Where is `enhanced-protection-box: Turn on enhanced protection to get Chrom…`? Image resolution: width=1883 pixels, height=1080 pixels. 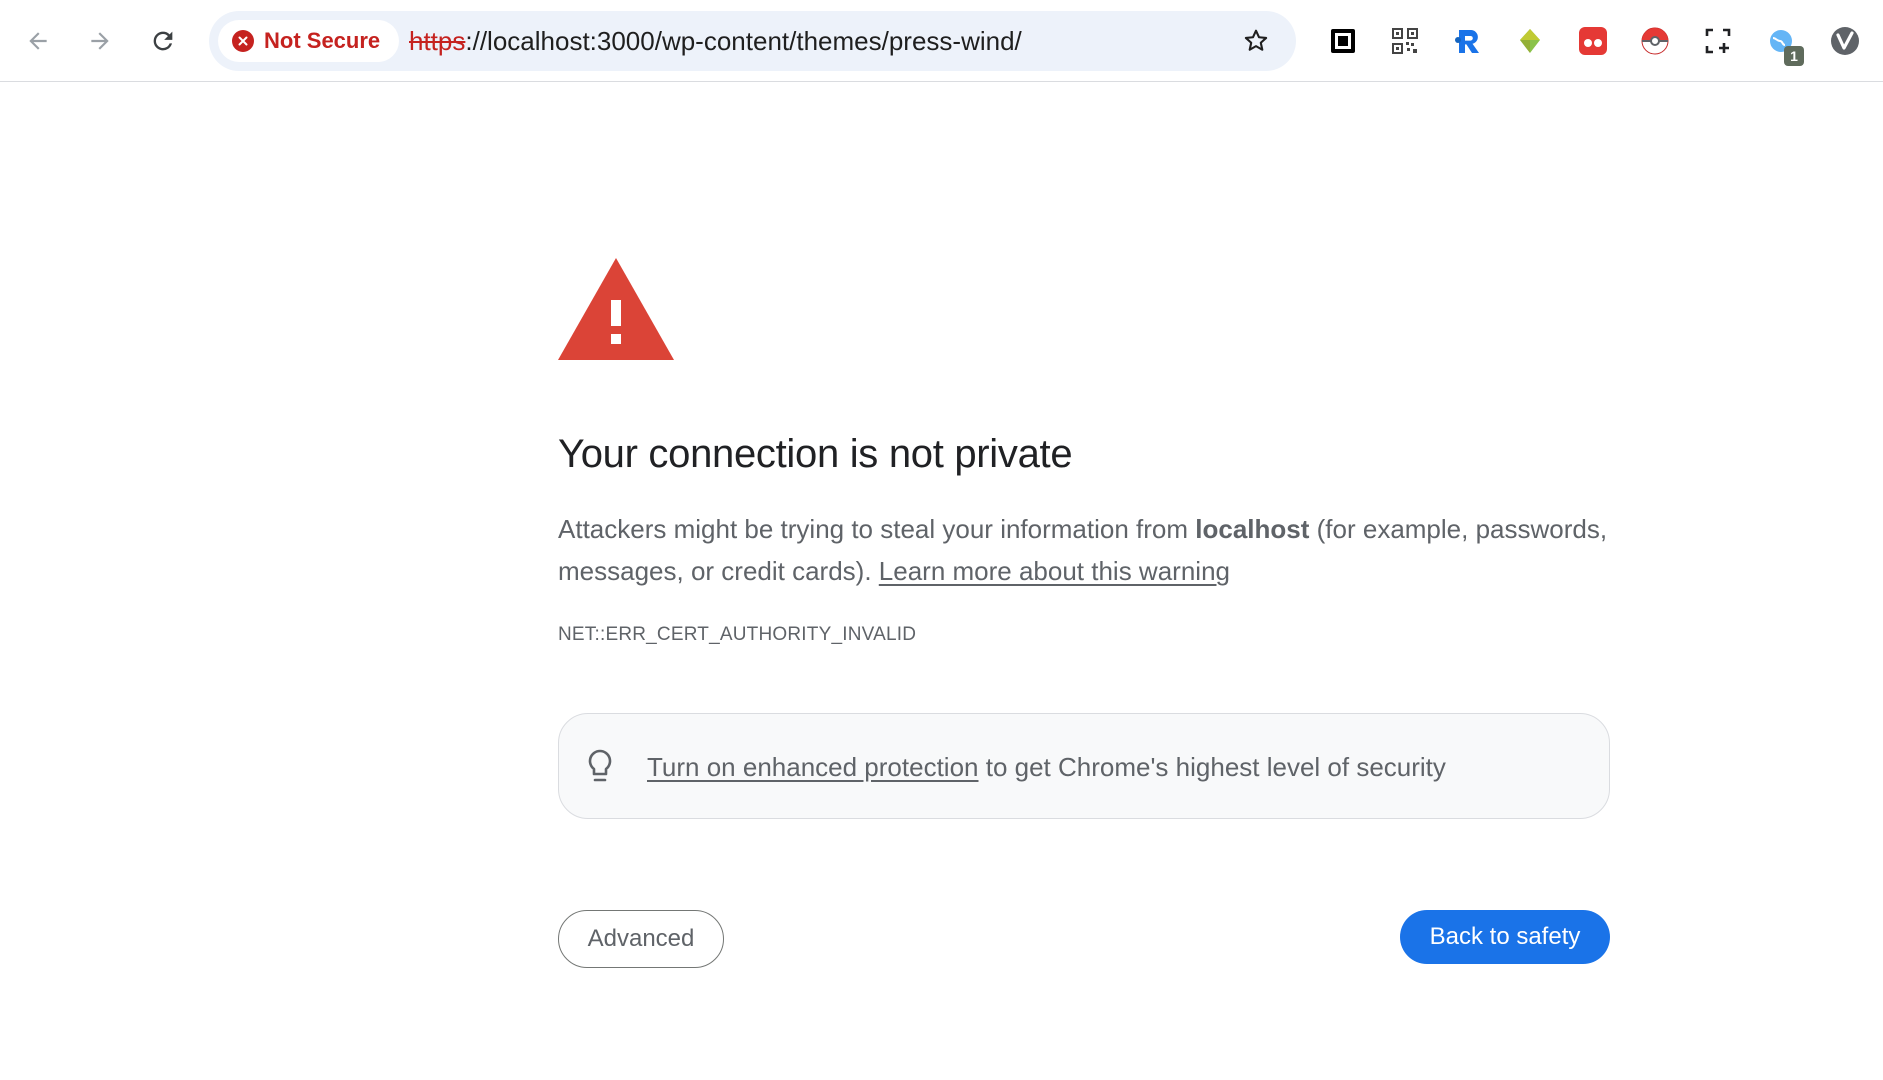 enhanced-protection-box: Turn on enhanced protection to get Chrom… is located at coordinates (1084, 766).